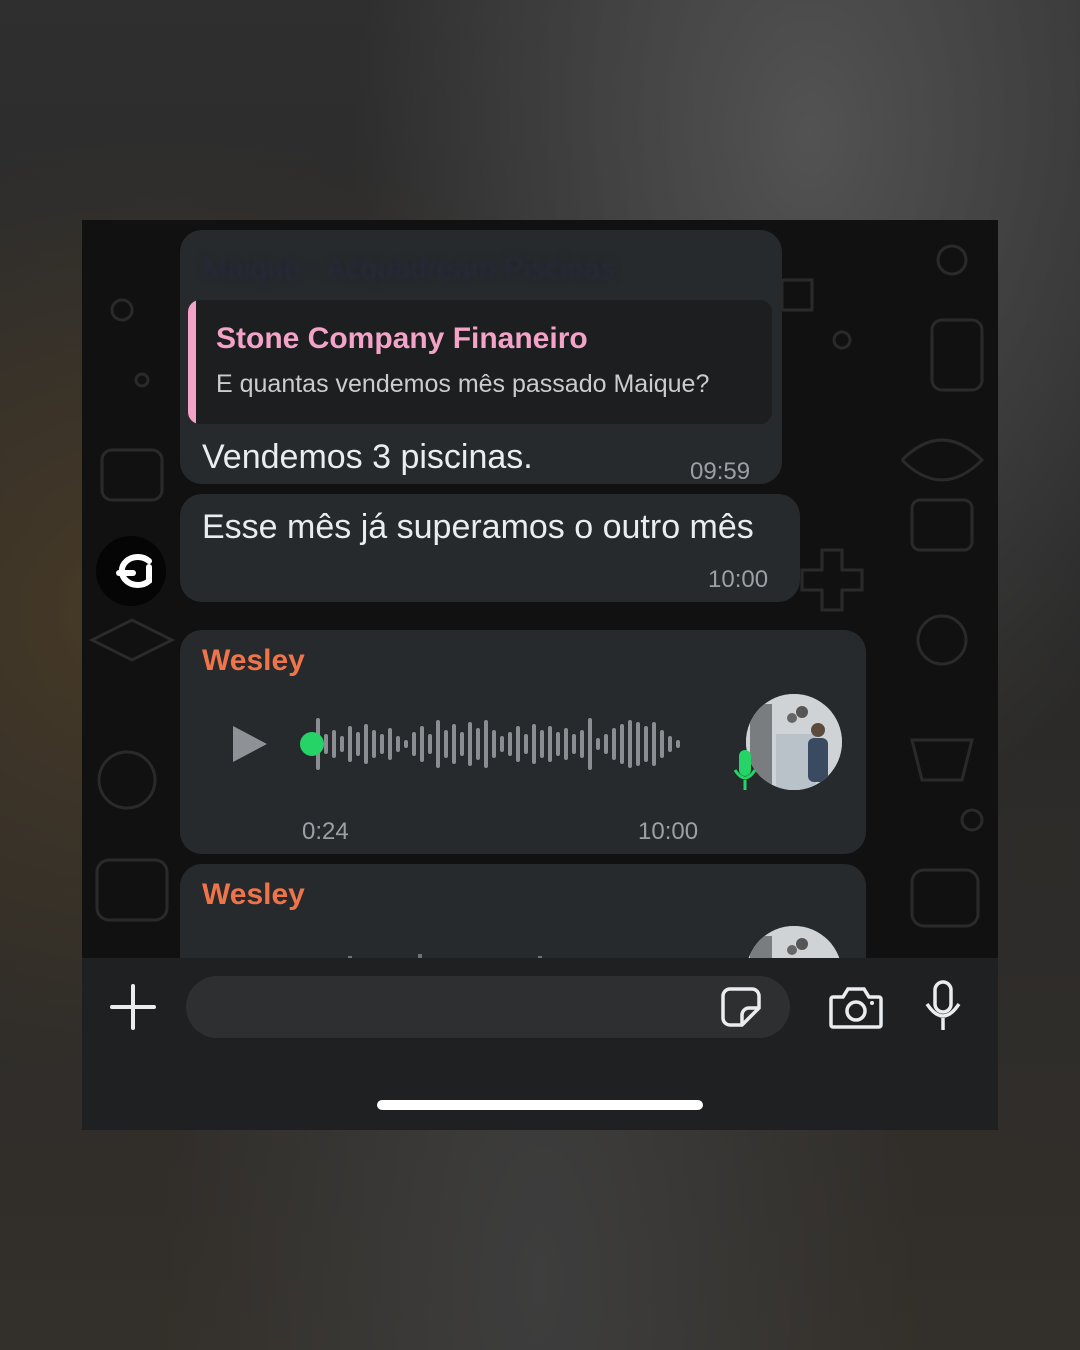 This screenshot has width=1080, height=1350. I want to click on company-logo-icon, so click(134, 571).